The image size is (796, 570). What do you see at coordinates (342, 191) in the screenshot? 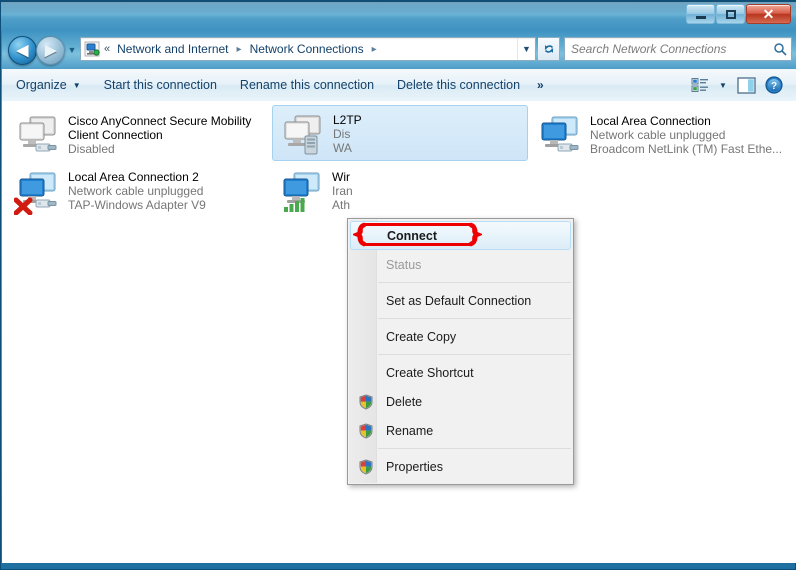
I see `connection-status: Iran` at bounding box center [342, 191].